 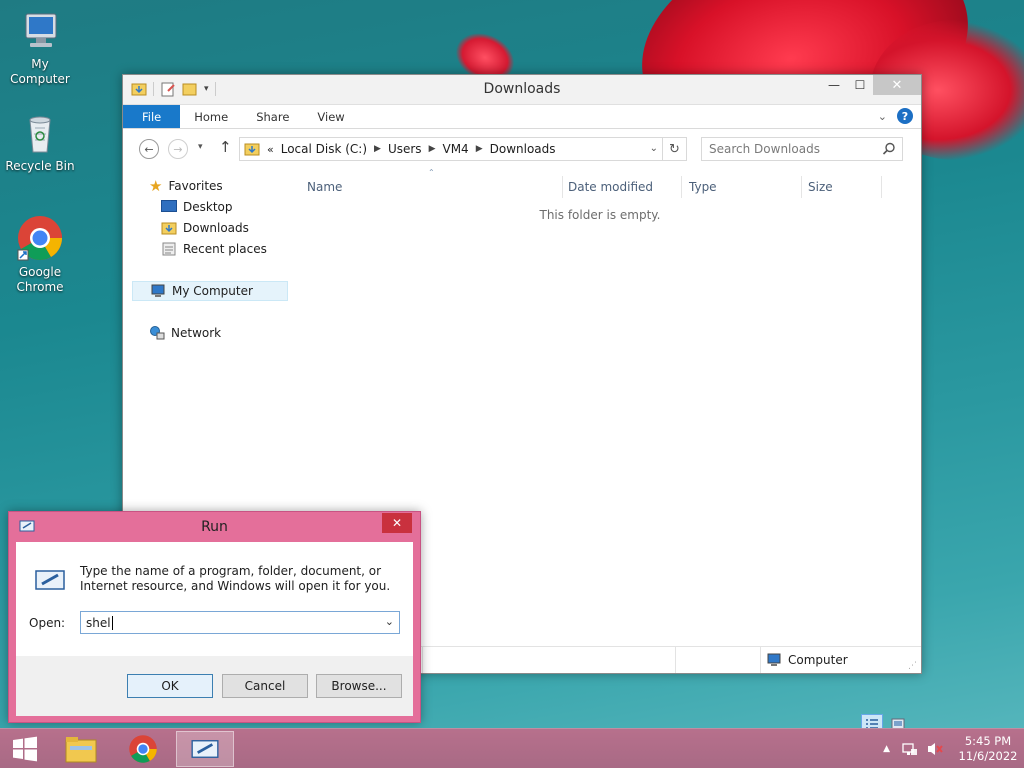 I want to click on refresh-button: ↻, so click(x=675, y=149).